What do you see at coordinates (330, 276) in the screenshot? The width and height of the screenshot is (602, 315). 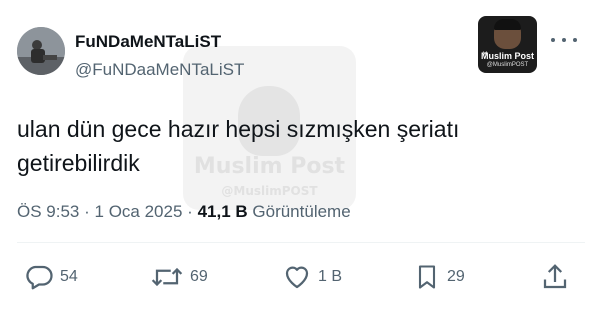 I see `like-count: 1 B` at bounding box center [330, 276].